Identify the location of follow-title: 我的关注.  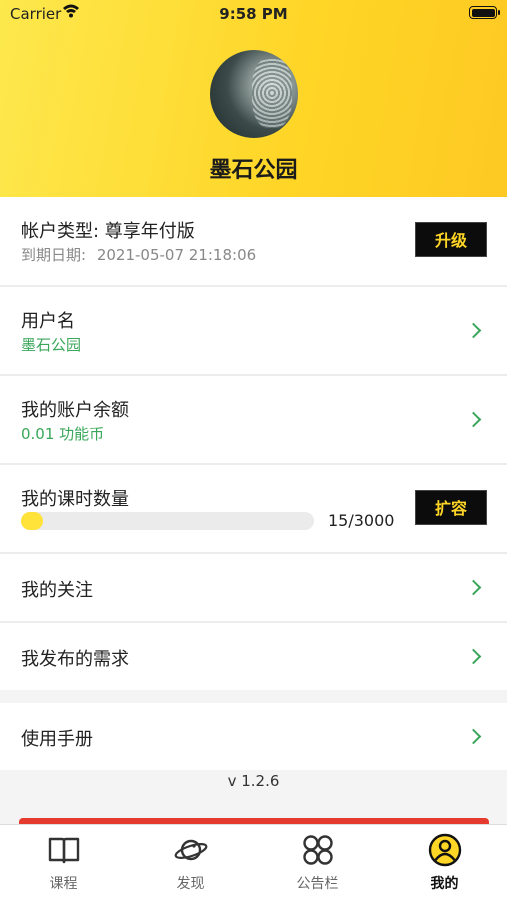
(57, 590).